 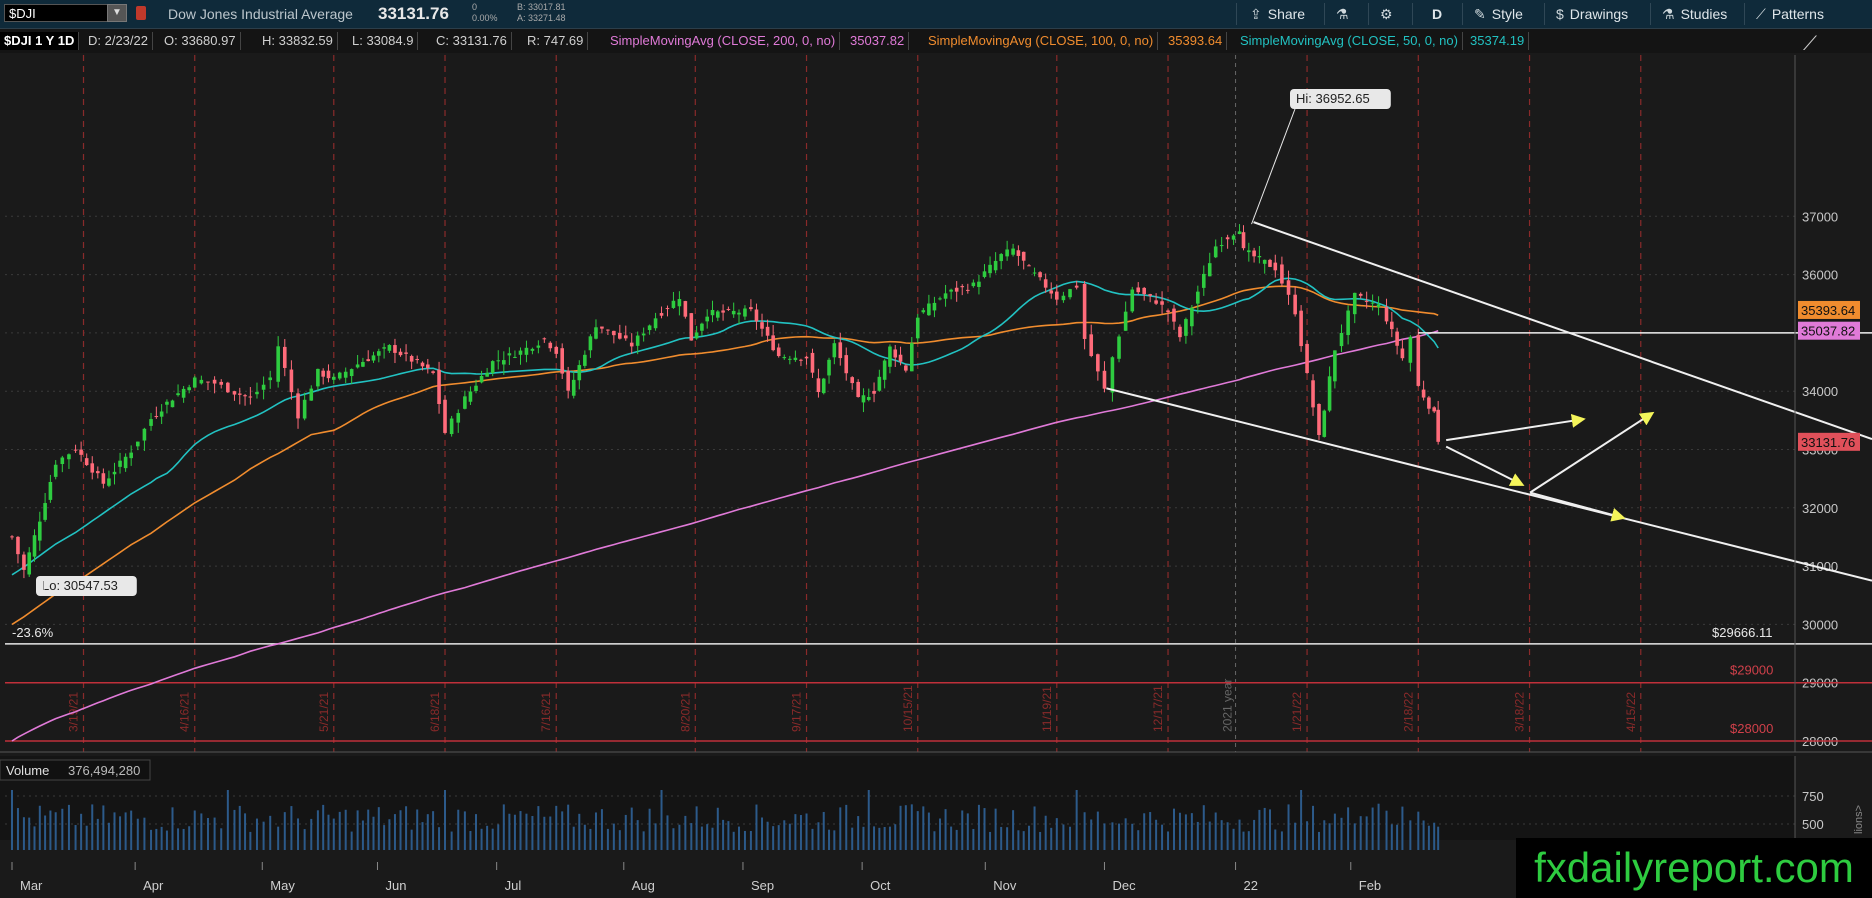 I want to click on y-tick-label: 34000, so click(x=1820, y=391).